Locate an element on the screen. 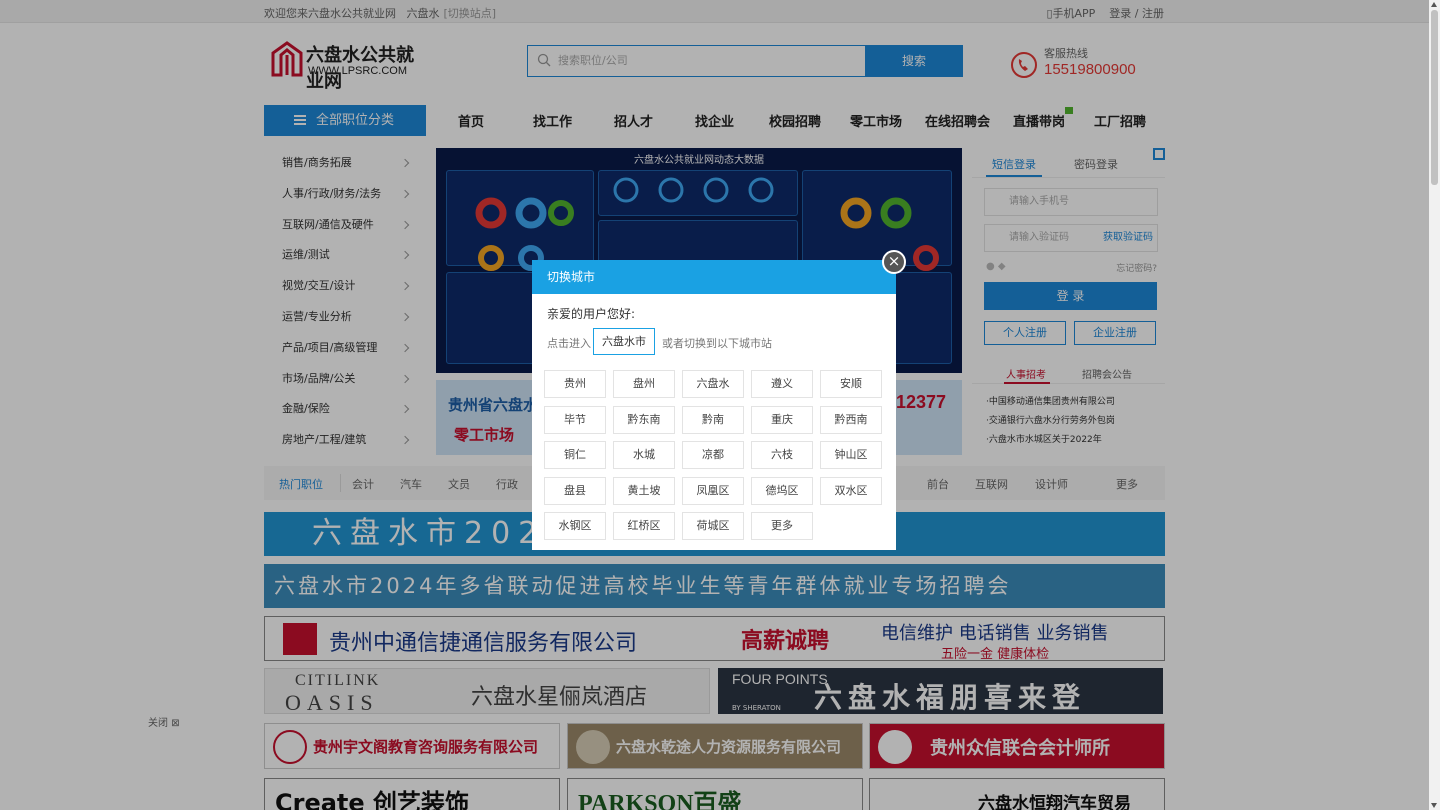 This screenshot has height=810, width=1440. city-option: 双水区 is located at coordinates (851, 490).